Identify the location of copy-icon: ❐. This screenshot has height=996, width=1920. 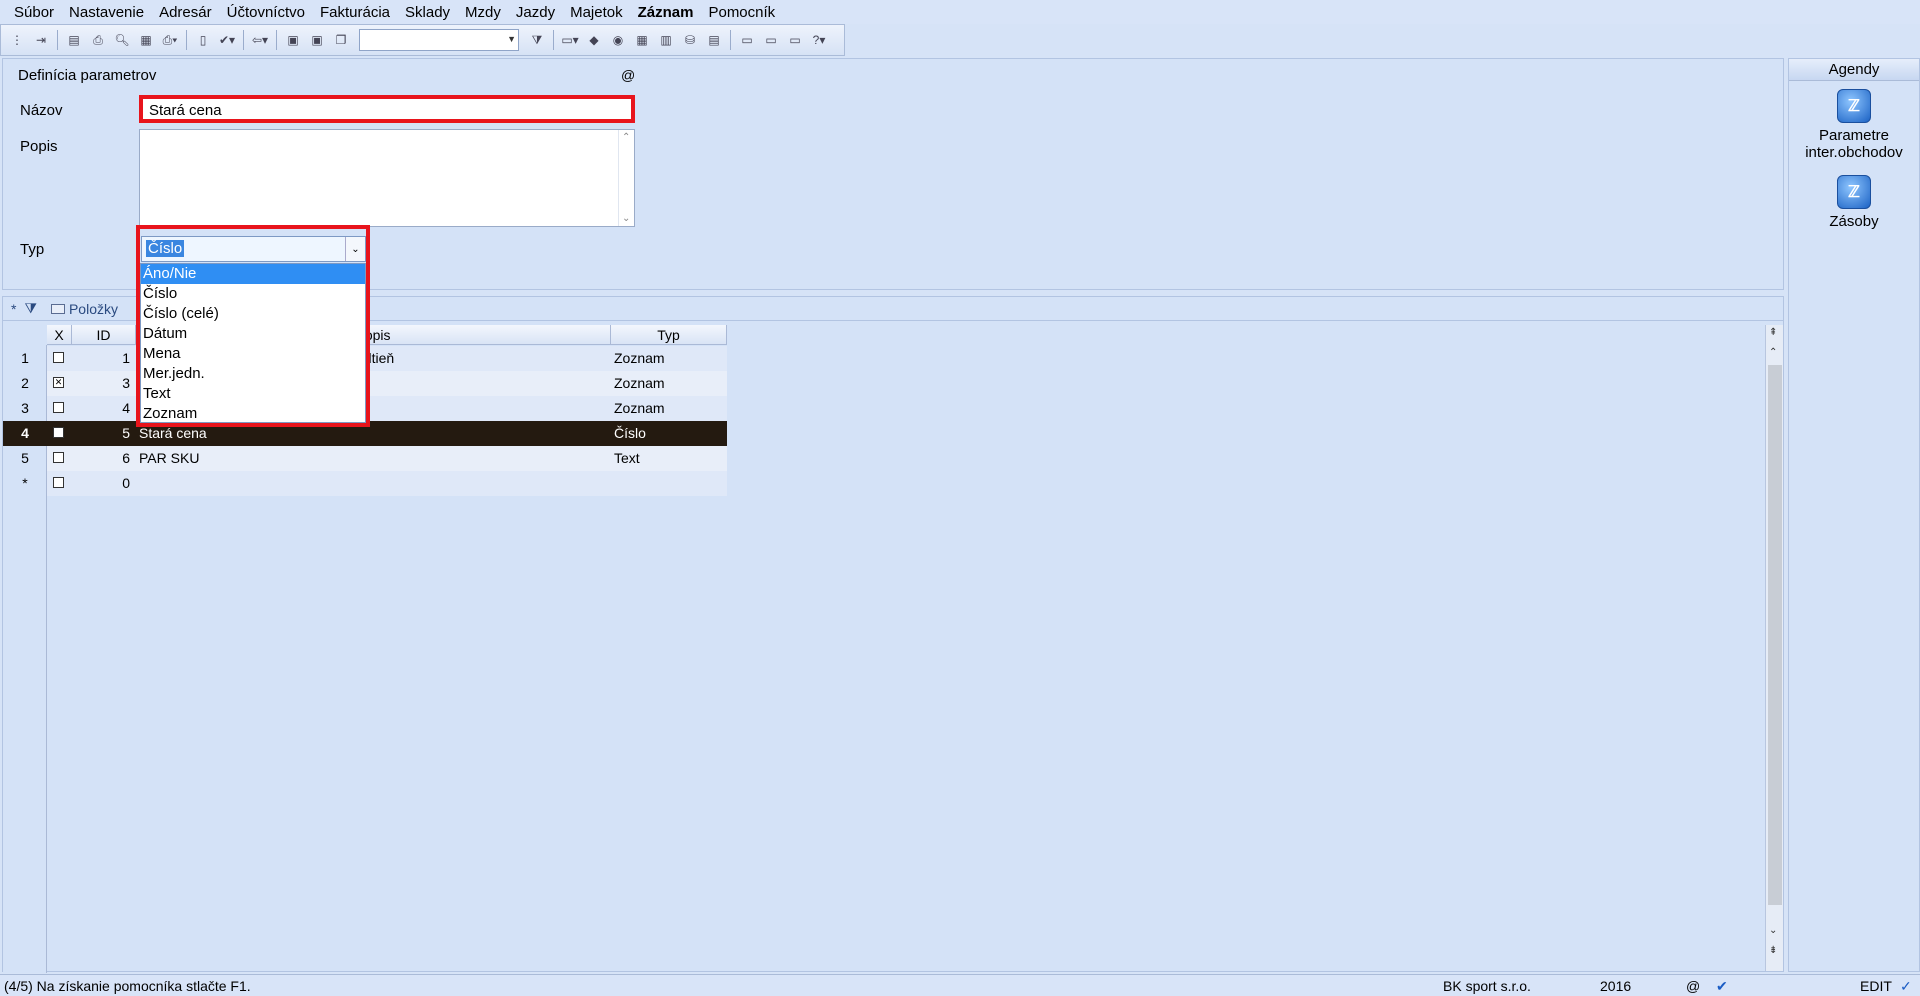
(341, 40).